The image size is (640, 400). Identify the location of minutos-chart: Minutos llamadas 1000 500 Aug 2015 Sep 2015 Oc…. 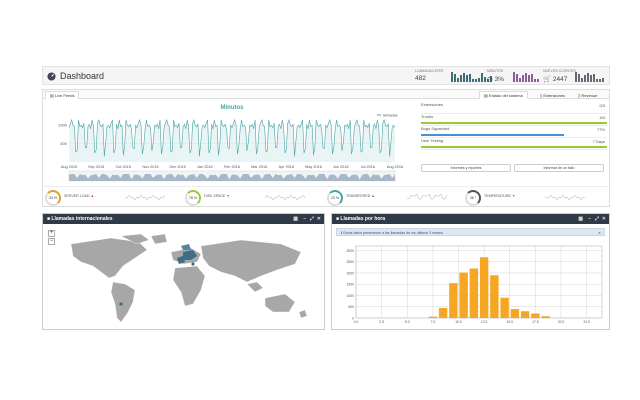
(230, 143).